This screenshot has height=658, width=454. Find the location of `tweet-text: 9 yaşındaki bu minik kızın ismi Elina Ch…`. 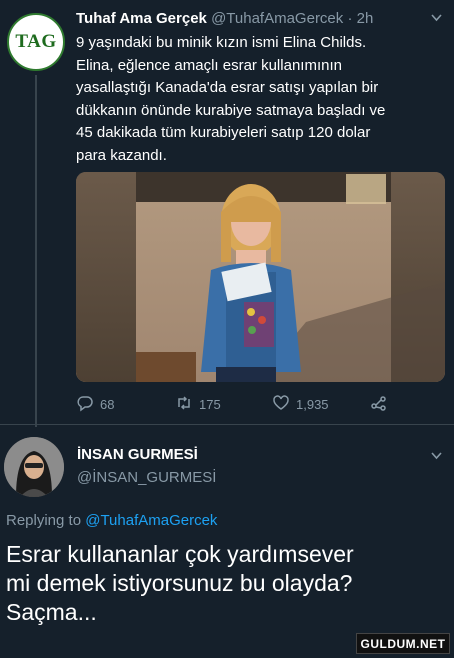

tweet-text: 9 yaşındaki bu minik kızın ismi Elina Ch… is located at coordinates (231, 99).